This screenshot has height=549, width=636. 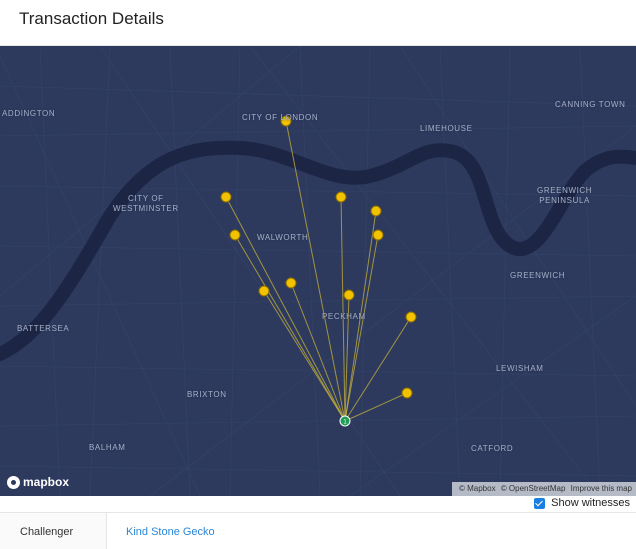 I want to click on place-label: BRIXTON, so click(x=207, y=394).